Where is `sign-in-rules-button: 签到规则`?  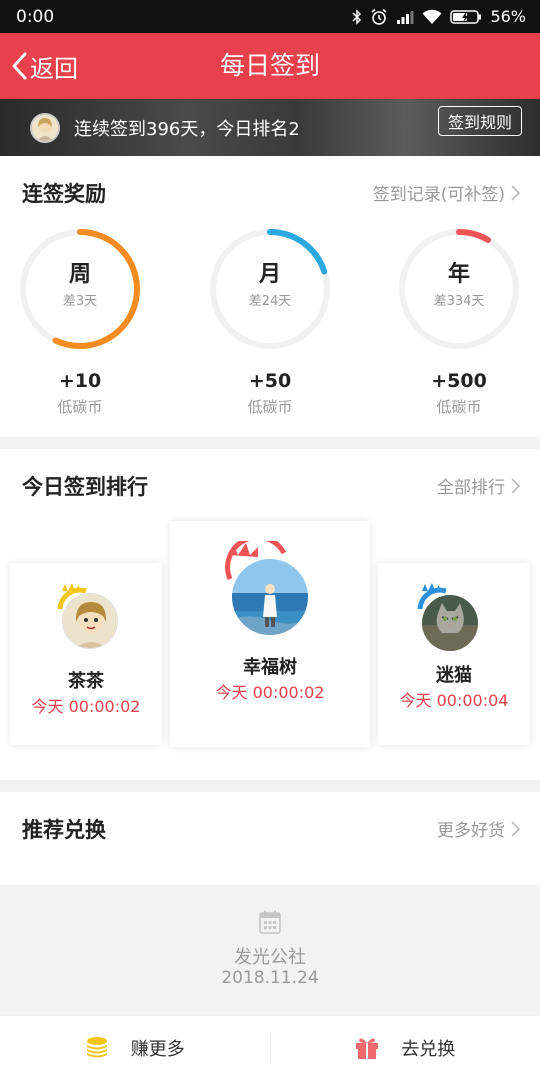
sign-in-rules-button: 签到规则 is located at coordinates (480, 121).